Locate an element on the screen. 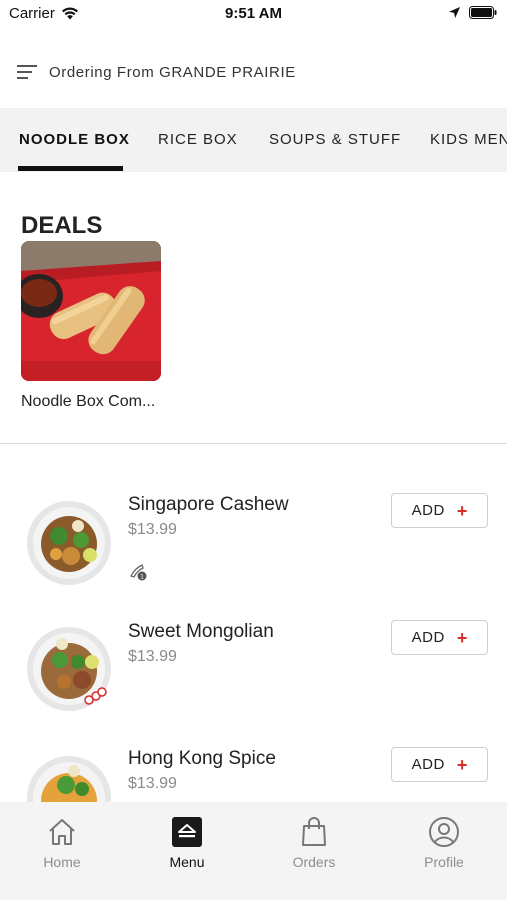 This screenshot has width=507, height=900. location-header: Ordering From GRANDE PRAIRIE is located at coordinates (253, 72).